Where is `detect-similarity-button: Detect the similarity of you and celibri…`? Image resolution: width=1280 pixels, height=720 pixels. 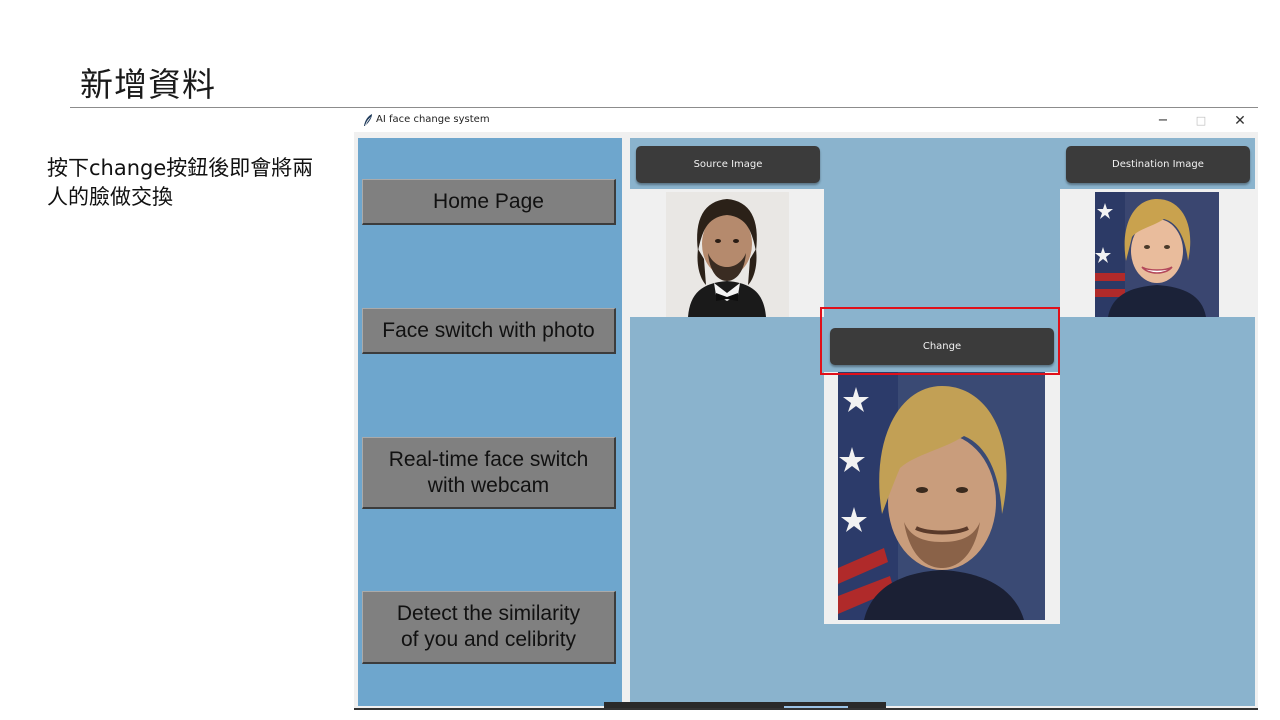 detect-similarity-button: Detect the similarity of you and celibri… is located at coordinates (489, 627).